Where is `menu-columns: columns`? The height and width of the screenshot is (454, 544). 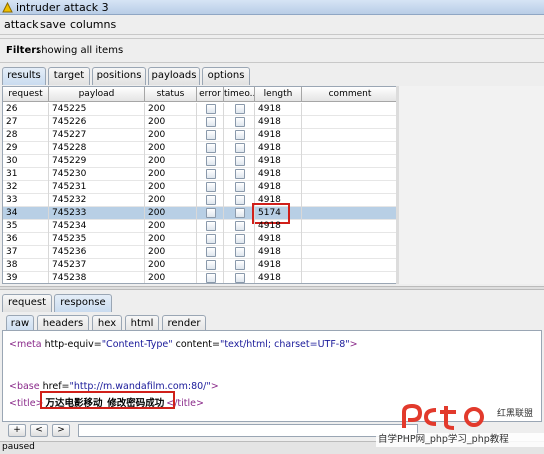 menu-columns: columns is located at coordinates (93, 24).